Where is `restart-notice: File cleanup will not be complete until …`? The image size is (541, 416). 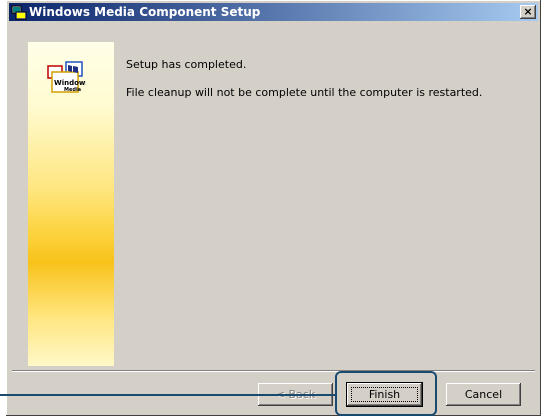 restart-notice: File cleanup will not be complete until … is located at coordinates (304, 92).